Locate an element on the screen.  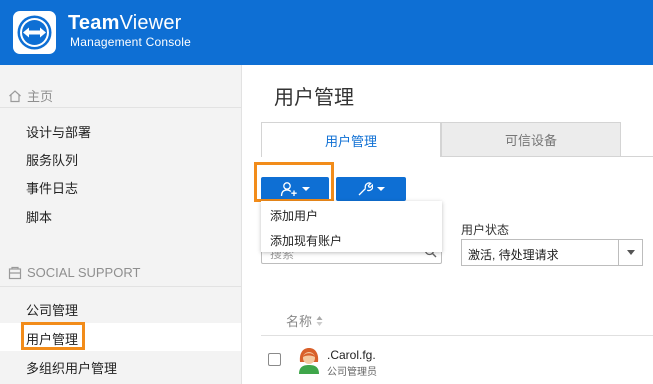
highlight-box-sidebar is located at coordinates (53, 336).